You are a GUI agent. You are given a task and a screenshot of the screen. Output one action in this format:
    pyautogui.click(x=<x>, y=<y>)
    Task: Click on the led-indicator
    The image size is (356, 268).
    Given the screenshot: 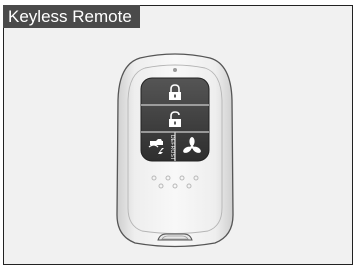 What is the action you would take?
    pyautogui.click(x=175, y=70)
    